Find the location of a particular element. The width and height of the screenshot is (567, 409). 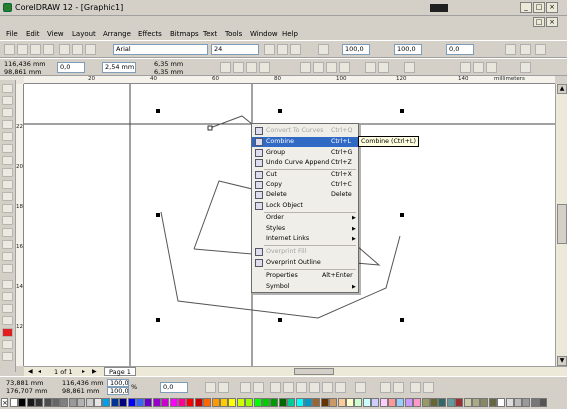

scroll-thumb-vertical is located at coordinates (562, 224).